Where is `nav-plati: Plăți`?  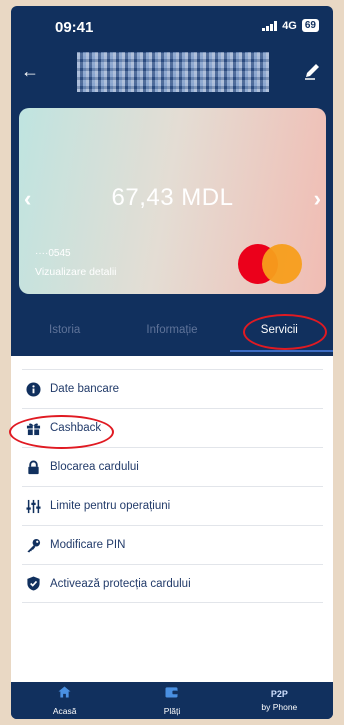
nav-plati: Plăți is located at coordinates (171, 700).